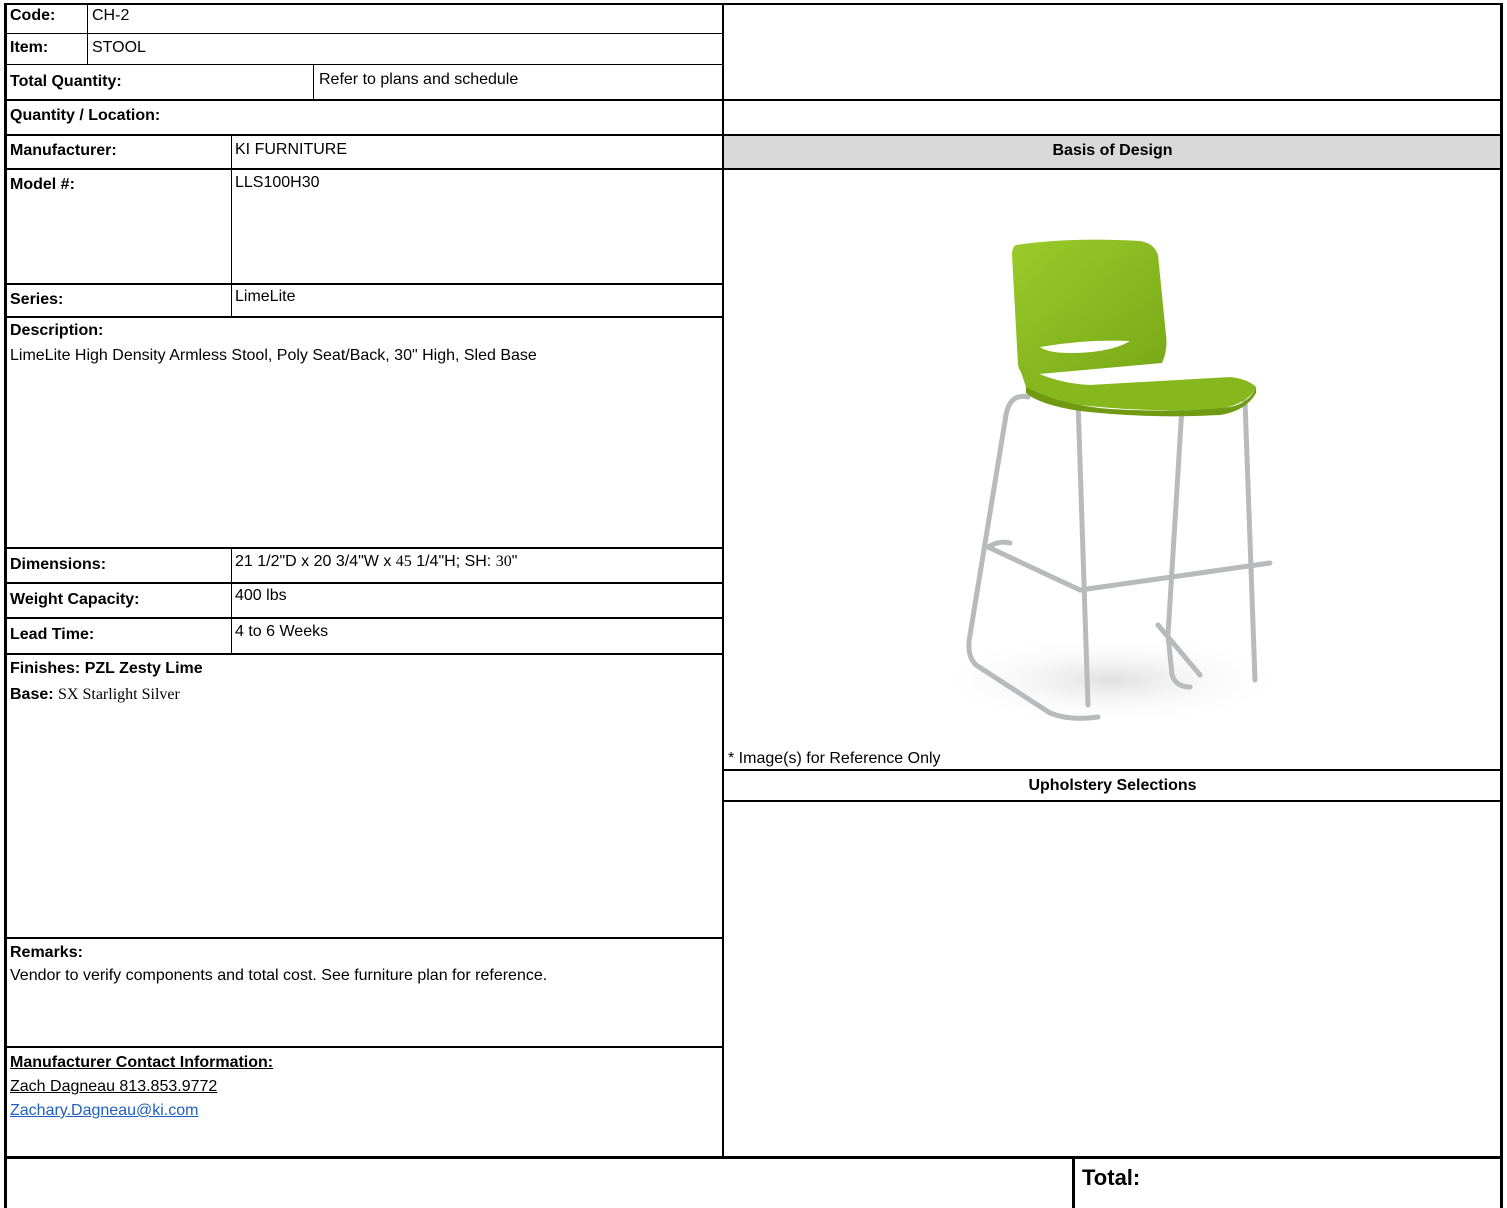 Image resolution: width=1507 pixels, height=1208 pixels. What do you see at coordinates (1110, 482) in the screenshot?
I see `stool-image` at bounding box center [1110, 482].